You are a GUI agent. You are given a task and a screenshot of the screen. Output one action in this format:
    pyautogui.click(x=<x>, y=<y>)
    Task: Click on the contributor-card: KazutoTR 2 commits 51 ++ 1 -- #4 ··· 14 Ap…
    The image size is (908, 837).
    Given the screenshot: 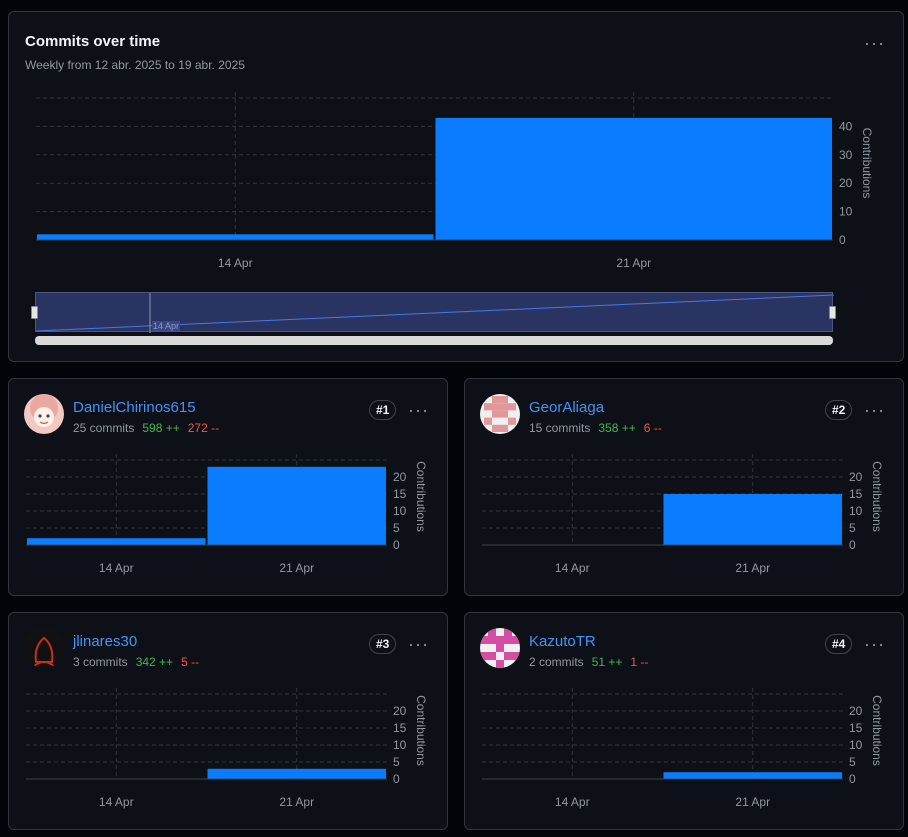 What is the action you would take?
    pyautogui.click(x=684, y=721)
    